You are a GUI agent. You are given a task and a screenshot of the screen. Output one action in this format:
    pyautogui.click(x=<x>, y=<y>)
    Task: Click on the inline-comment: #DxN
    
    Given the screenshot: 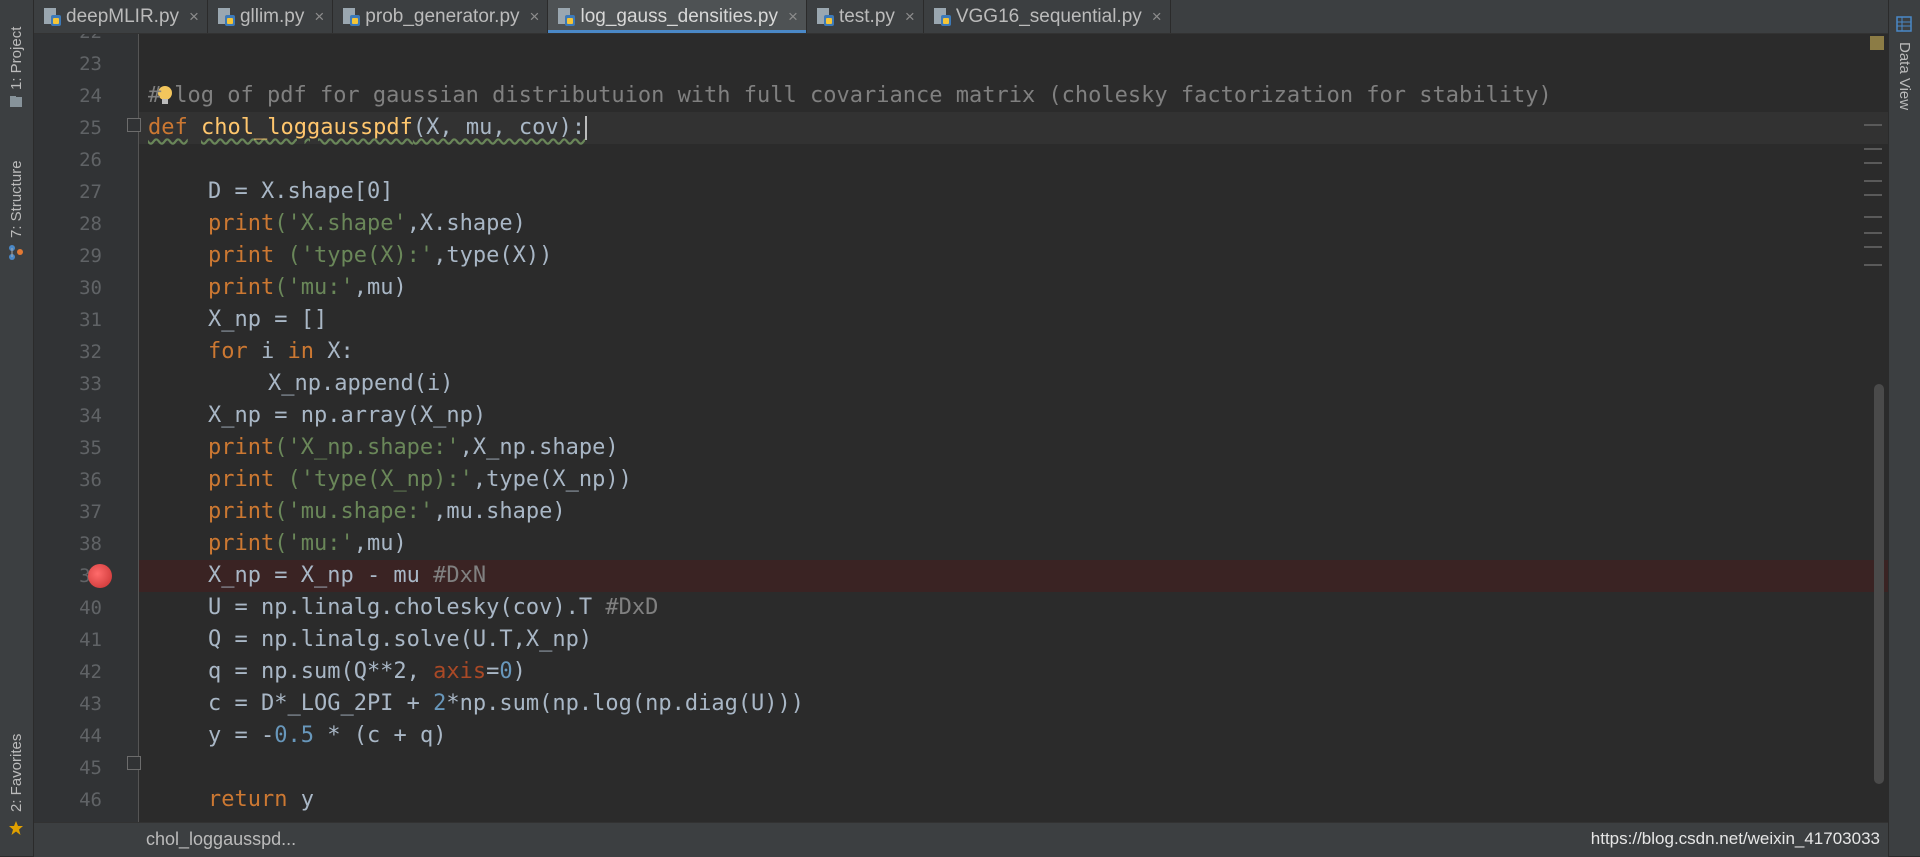 What is the action you would take?
    pyautogui.click(x=460, y=575)
    